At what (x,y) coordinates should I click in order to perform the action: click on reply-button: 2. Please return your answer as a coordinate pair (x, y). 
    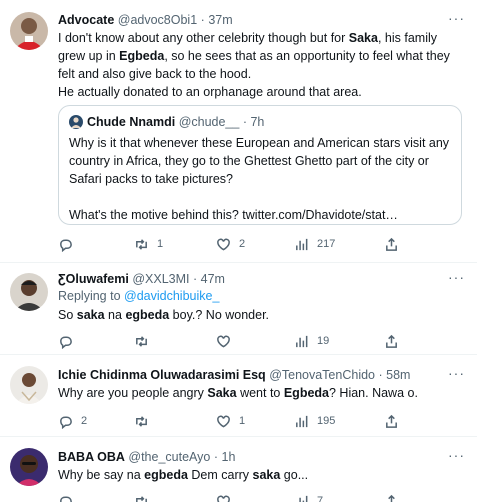
    Looking at the image, I should click on (72, 421).